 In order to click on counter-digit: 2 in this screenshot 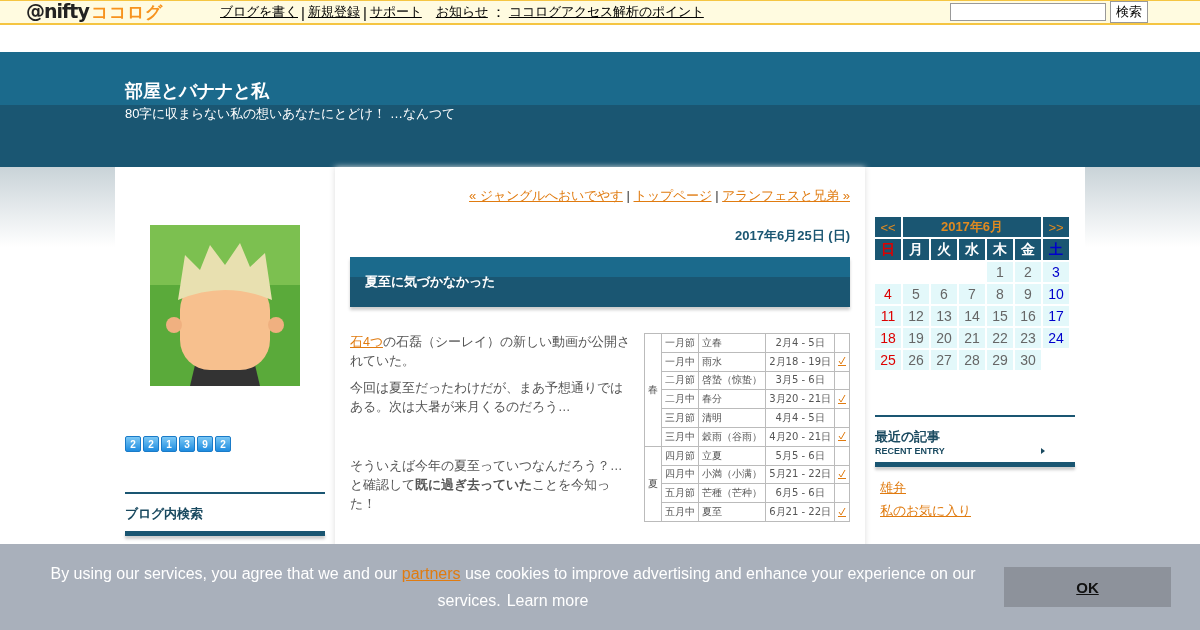, I will do `click(133, 444)`.